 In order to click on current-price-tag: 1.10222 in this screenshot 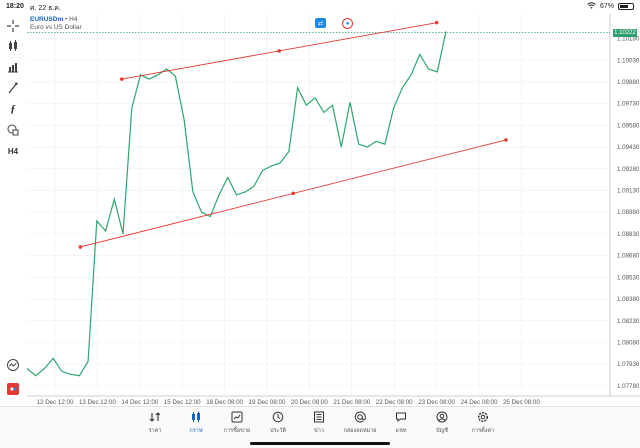, I will do `click(625, 32)`.